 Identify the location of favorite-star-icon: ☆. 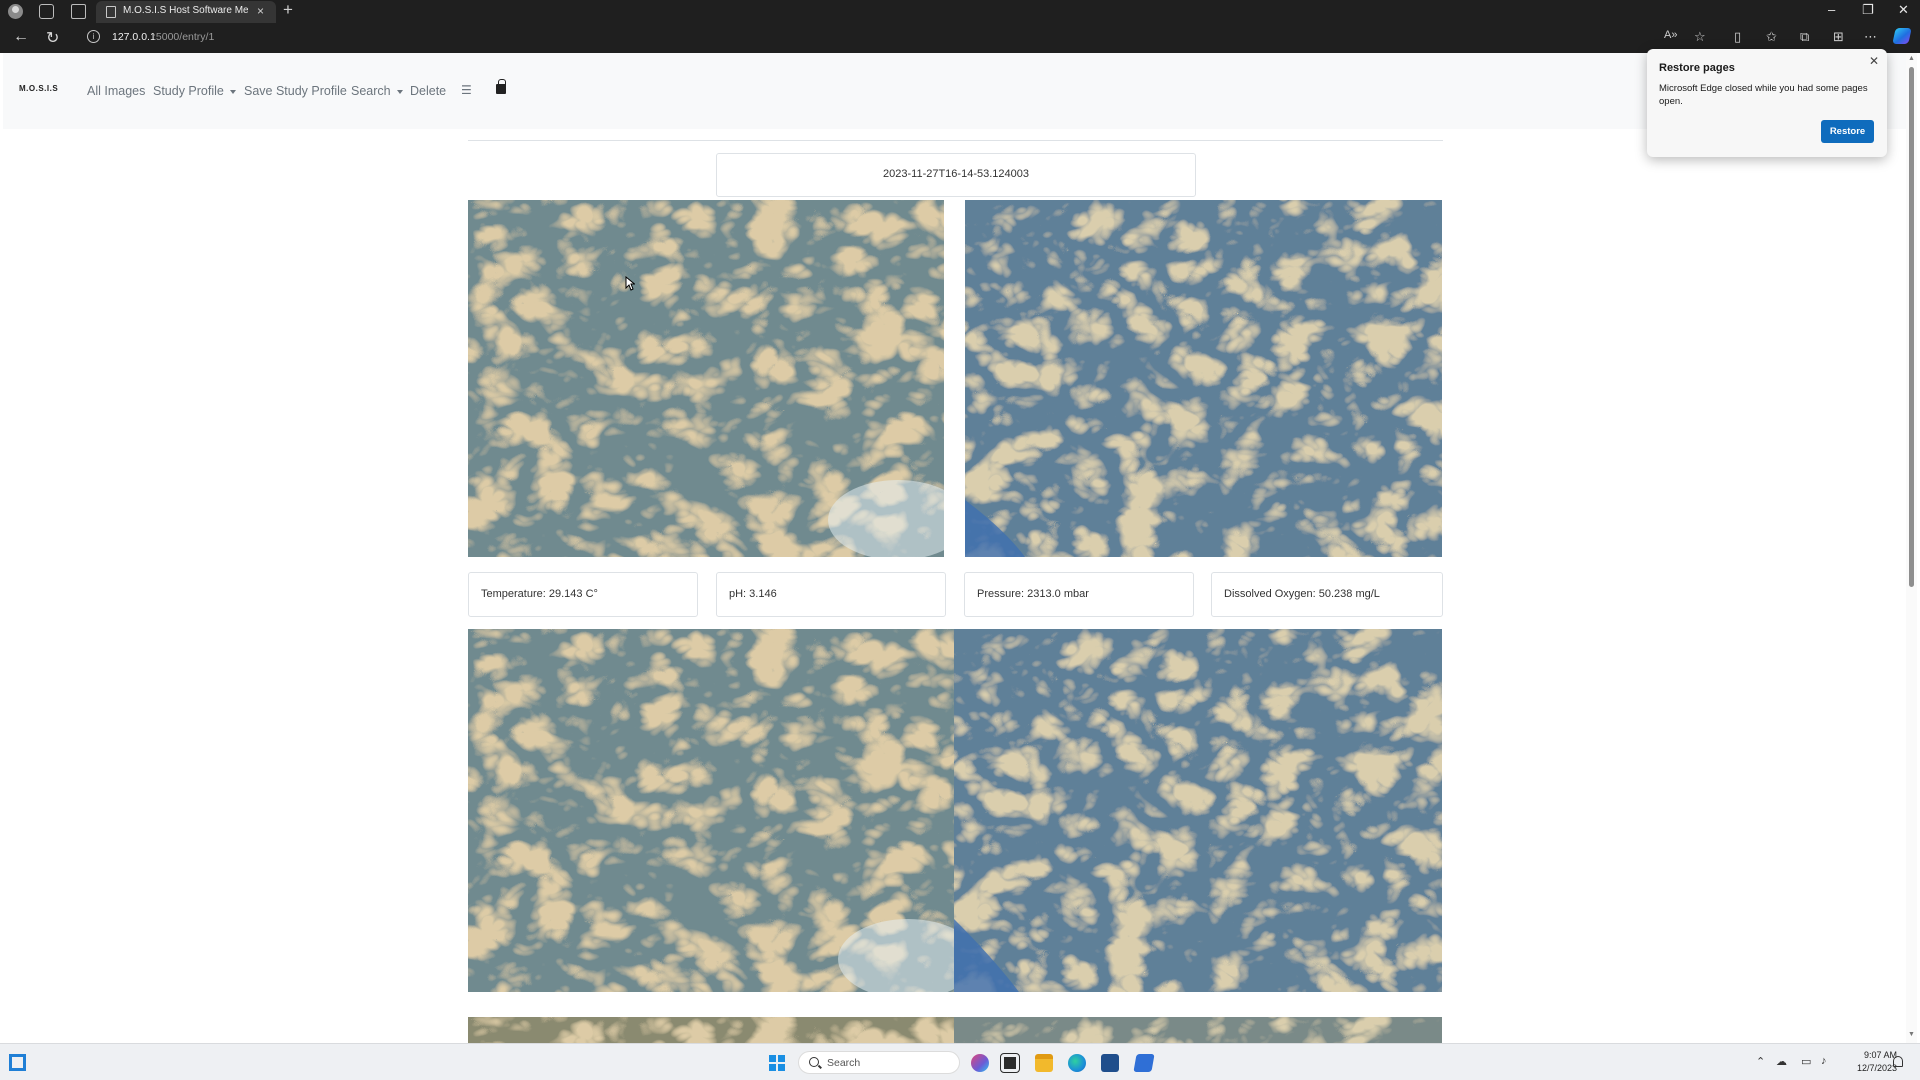
(1700, 37).